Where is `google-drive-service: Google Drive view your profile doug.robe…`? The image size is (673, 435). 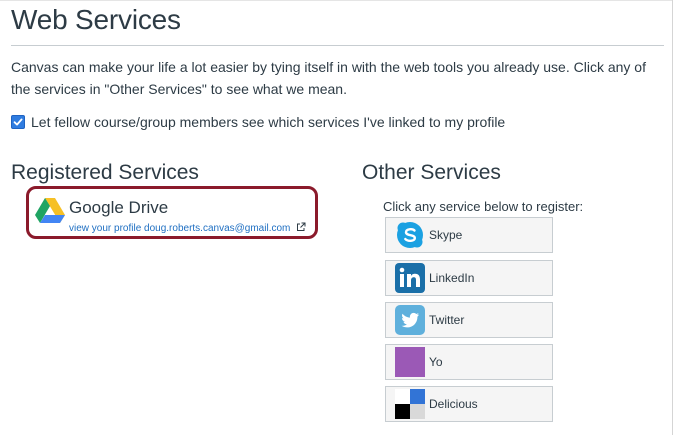
google-drive-service: Google Drive view your profile doug.robe… is located at coordinates (172, 212).